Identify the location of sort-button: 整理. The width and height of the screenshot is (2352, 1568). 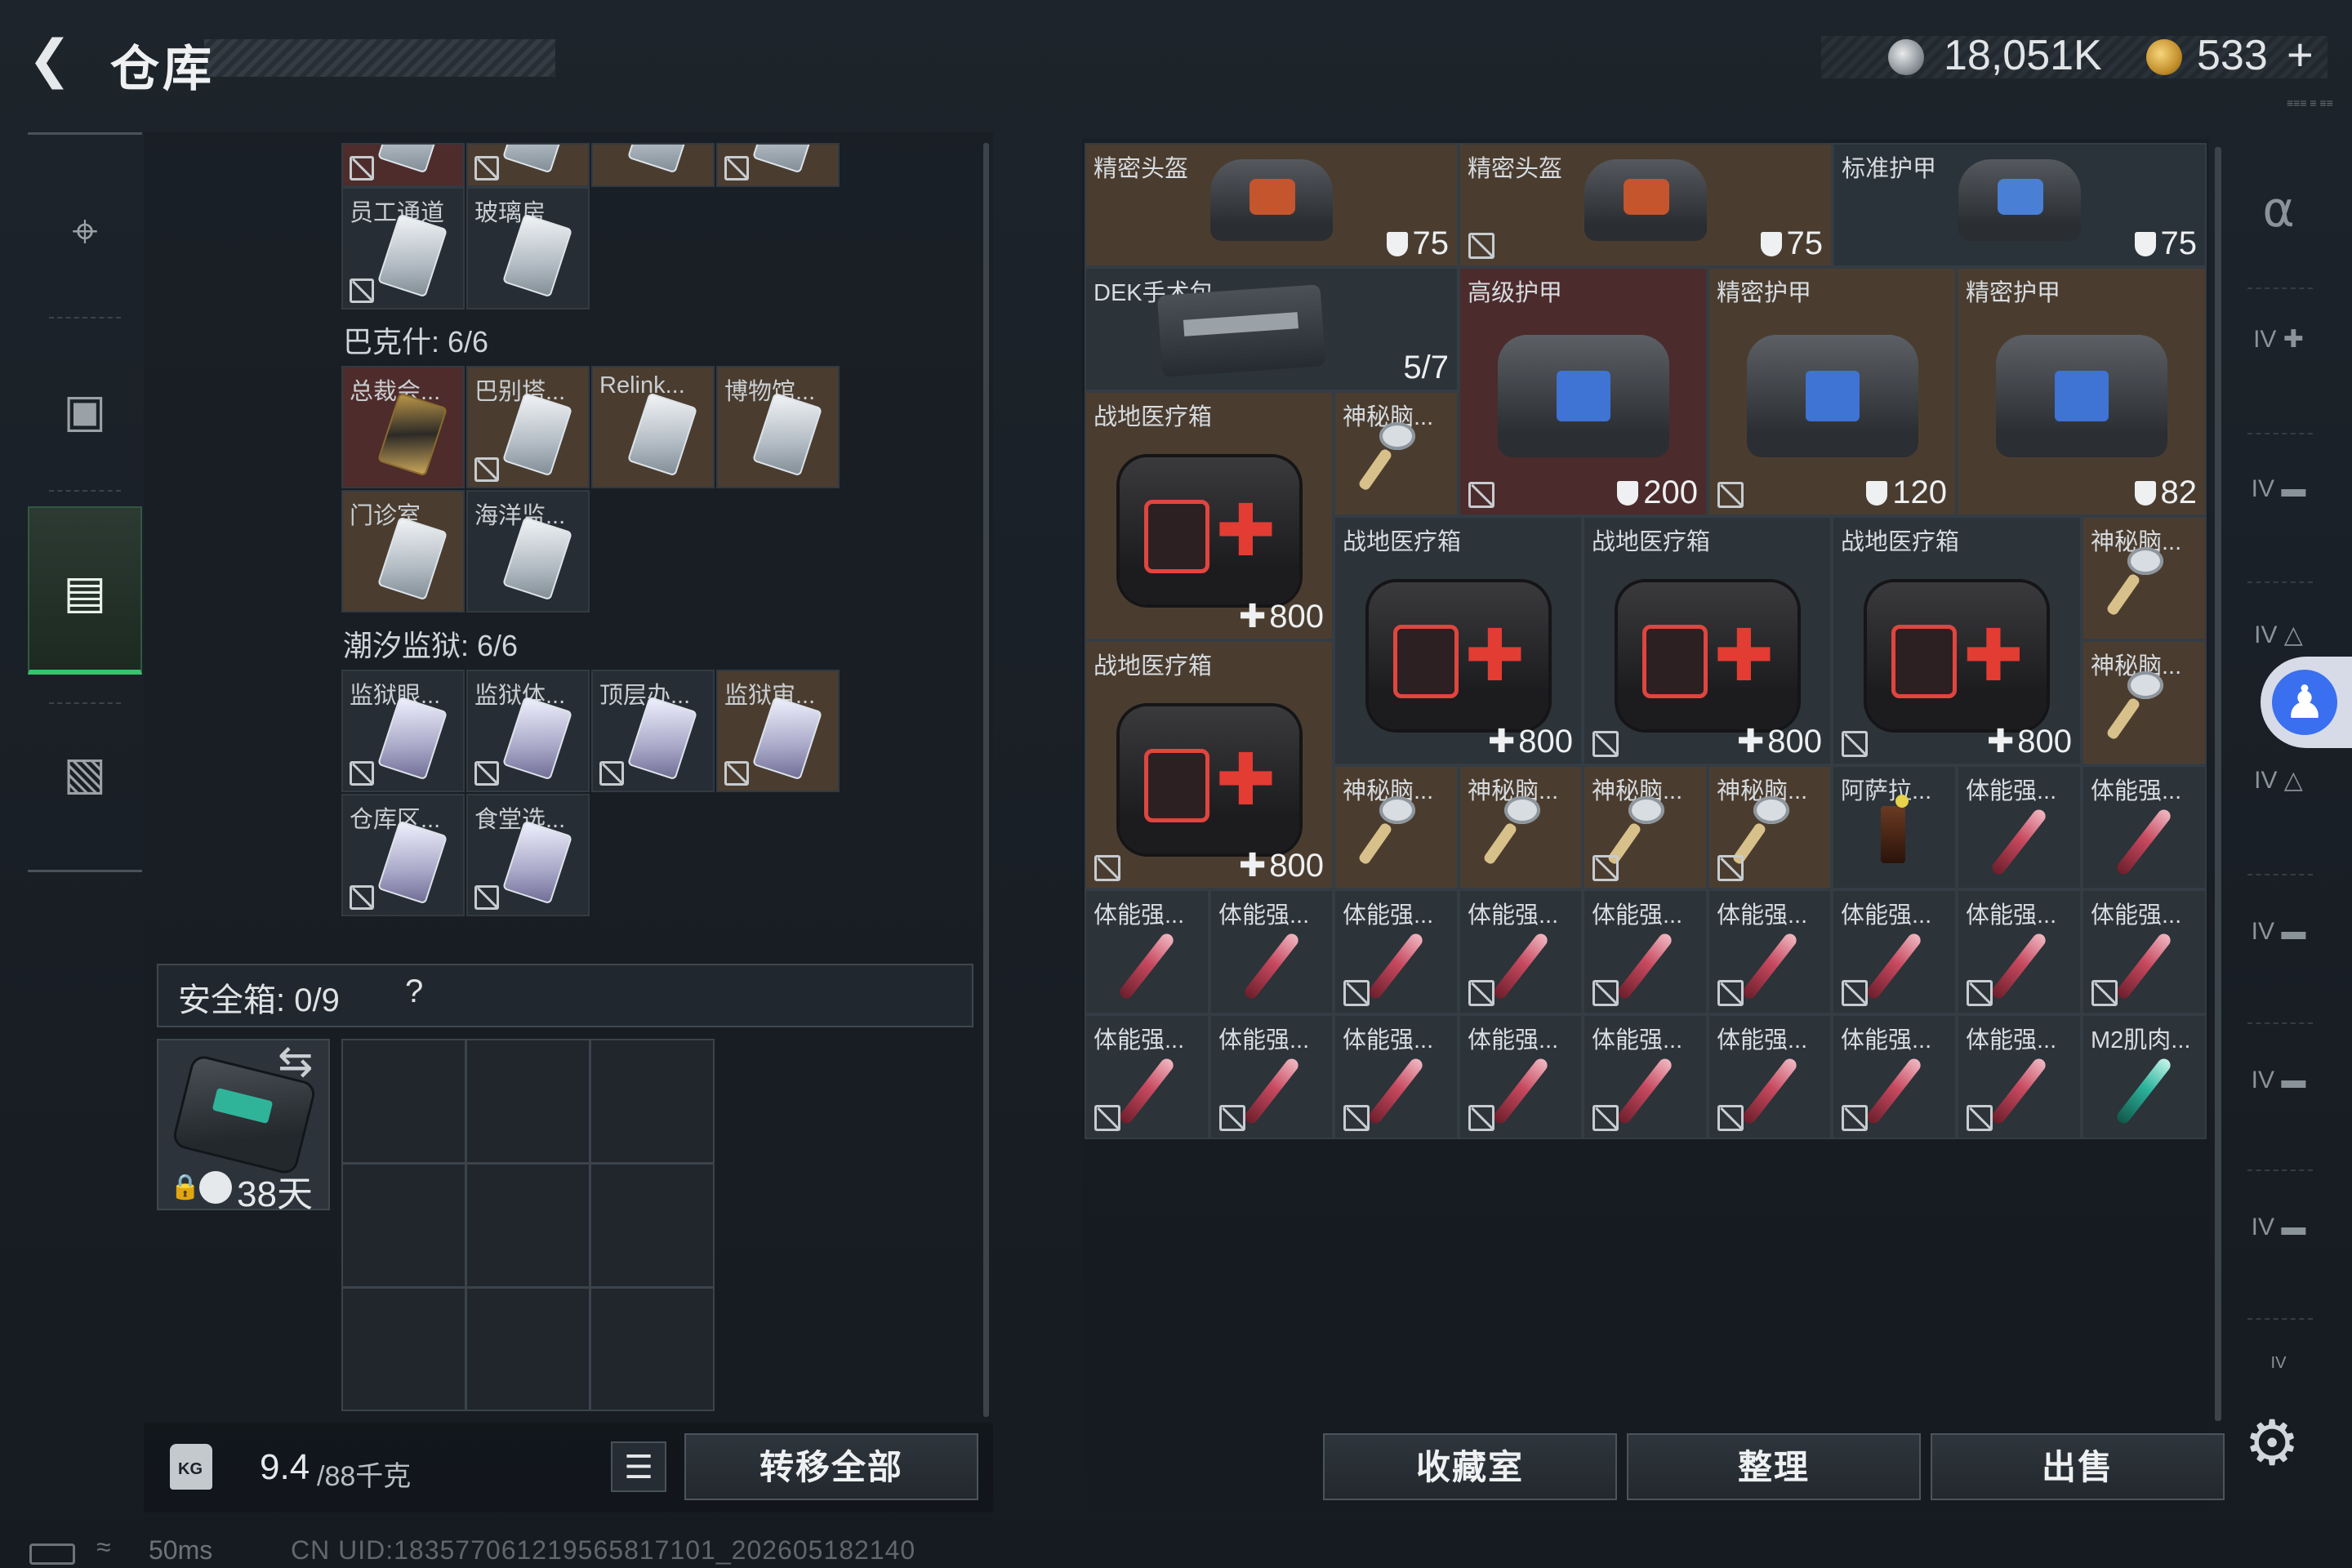
(1774, 1466).